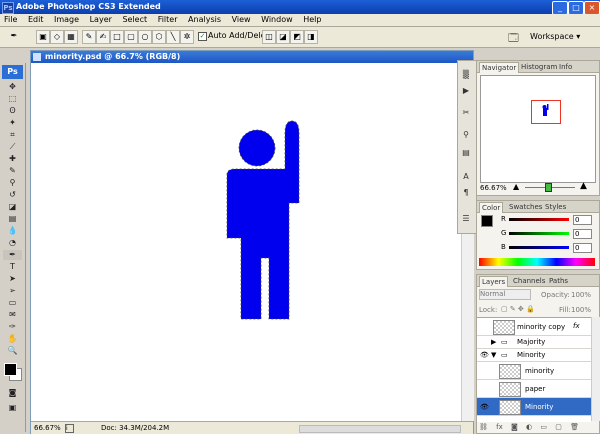  Describe the element at coordinates (555, 207) in the screenshot. I see `tab-styles: Styles` at that location.